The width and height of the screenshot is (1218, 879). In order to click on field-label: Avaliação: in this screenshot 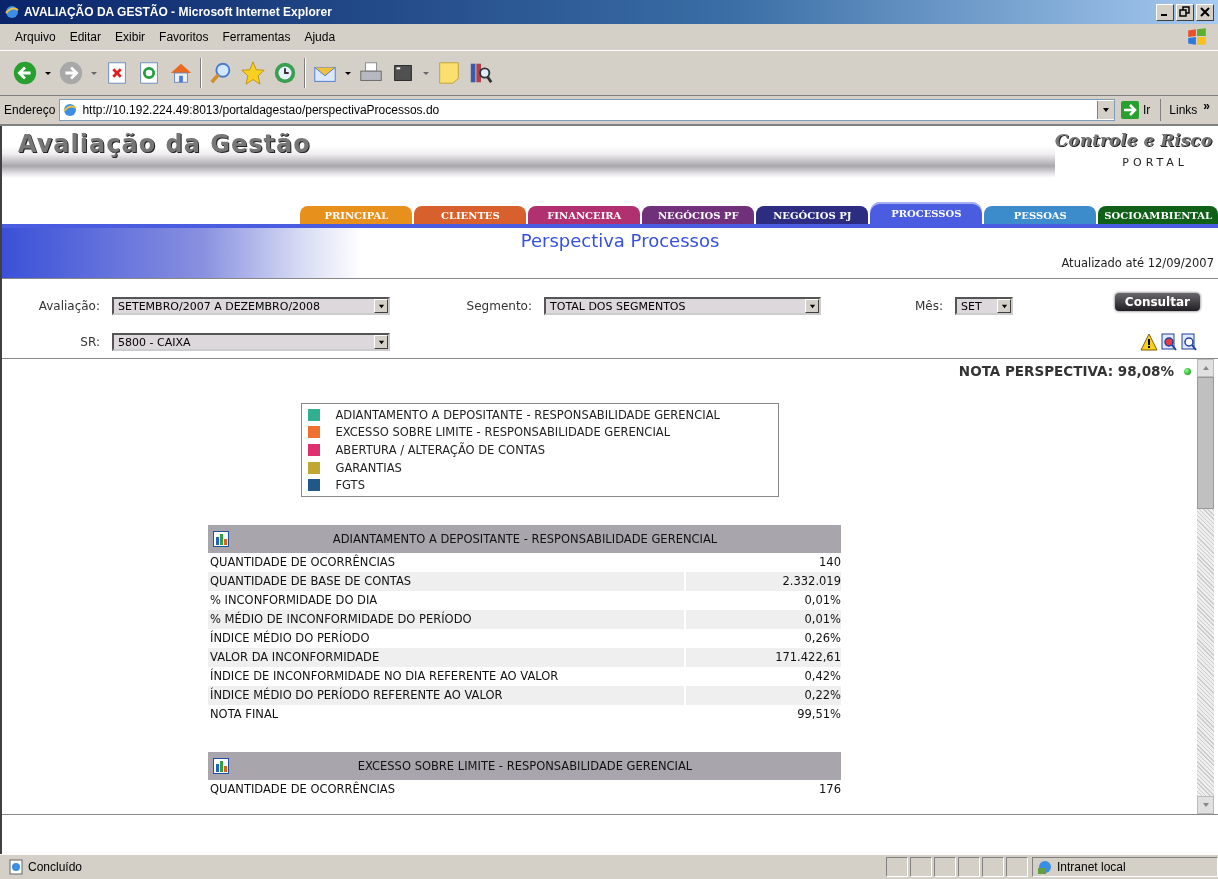, I will do `click(69, 306)`.